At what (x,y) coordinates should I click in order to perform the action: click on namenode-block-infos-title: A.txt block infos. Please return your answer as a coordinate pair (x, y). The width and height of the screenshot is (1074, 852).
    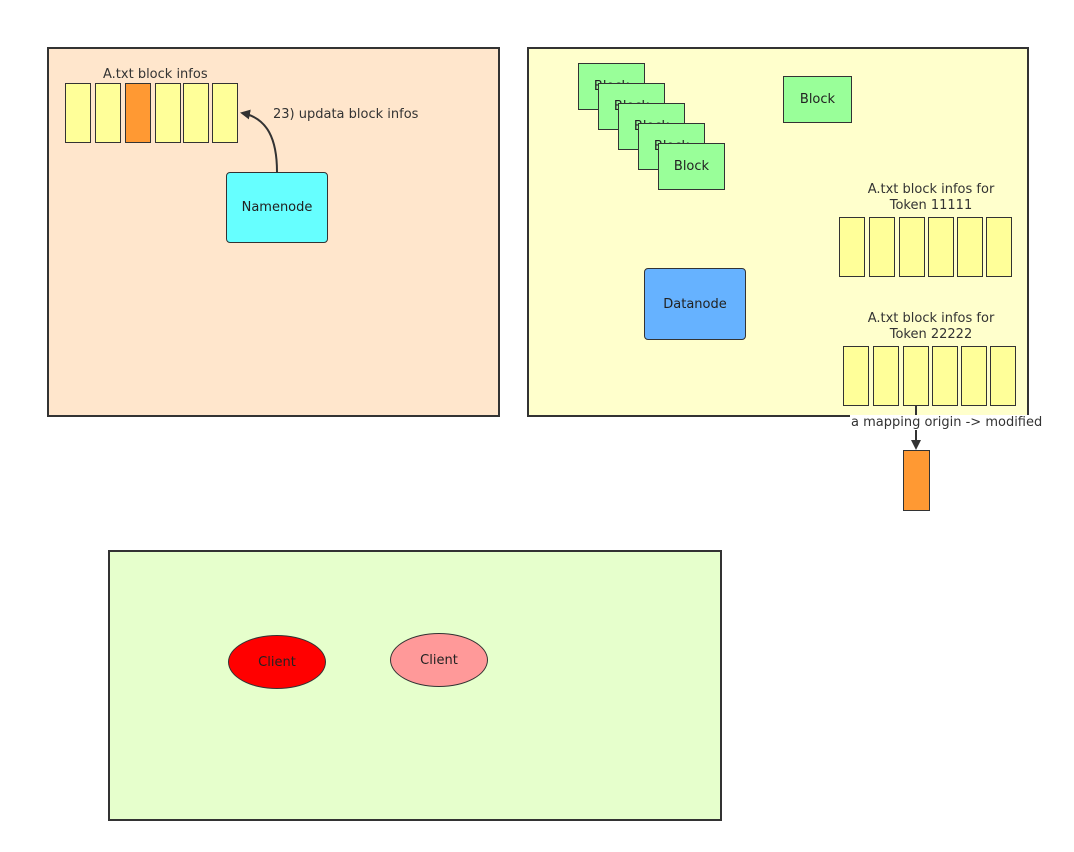
    Looking at the image, I should click on (155, 74).